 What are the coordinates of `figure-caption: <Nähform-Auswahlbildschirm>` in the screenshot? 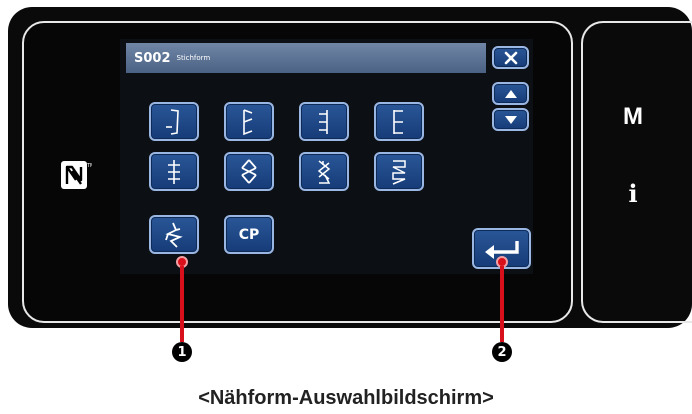 It's located at (346, 398).